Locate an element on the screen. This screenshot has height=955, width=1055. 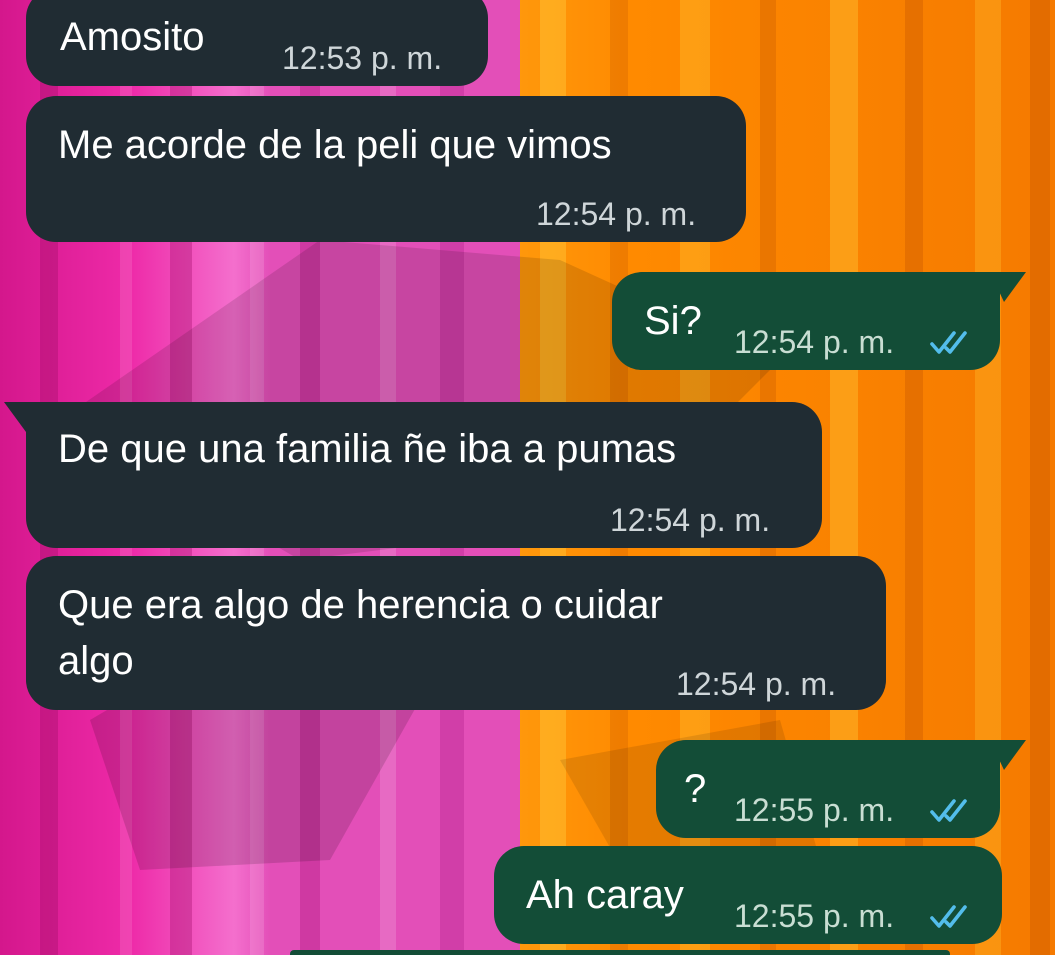
next-message-bubble-partial is located at coordinates (620, 952).